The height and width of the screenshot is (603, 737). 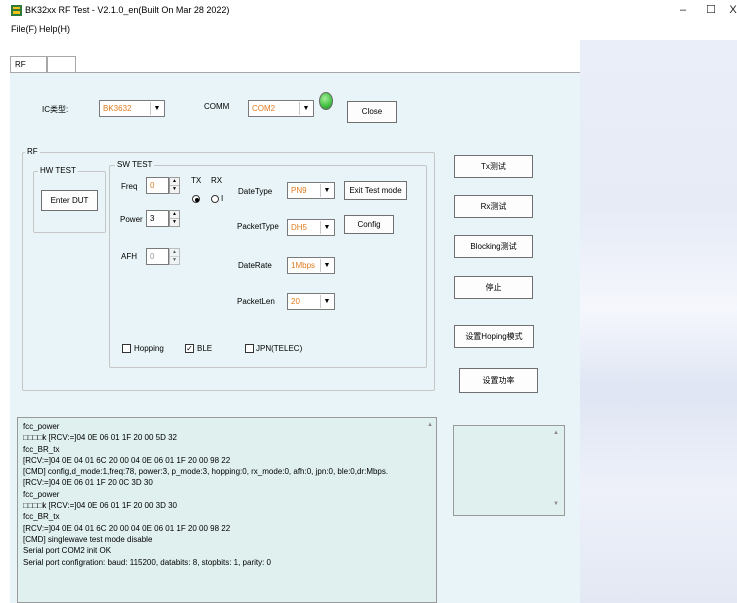 I want to click on power-label: Power, so click(x=131, y=219).